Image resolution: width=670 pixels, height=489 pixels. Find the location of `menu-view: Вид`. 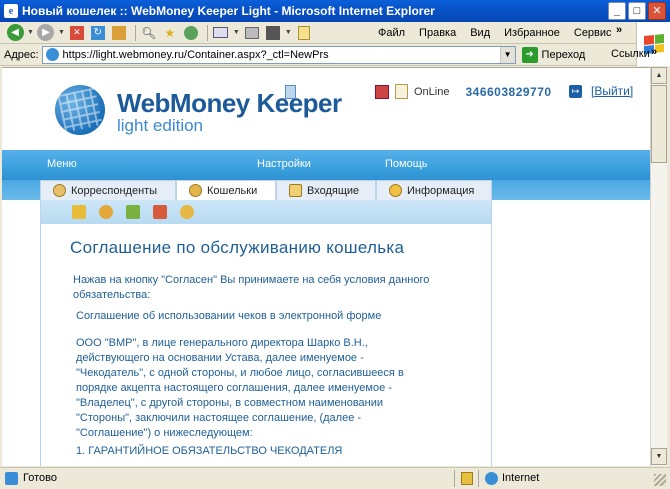

menu-view: Вид is located at coordinates (480, 33).